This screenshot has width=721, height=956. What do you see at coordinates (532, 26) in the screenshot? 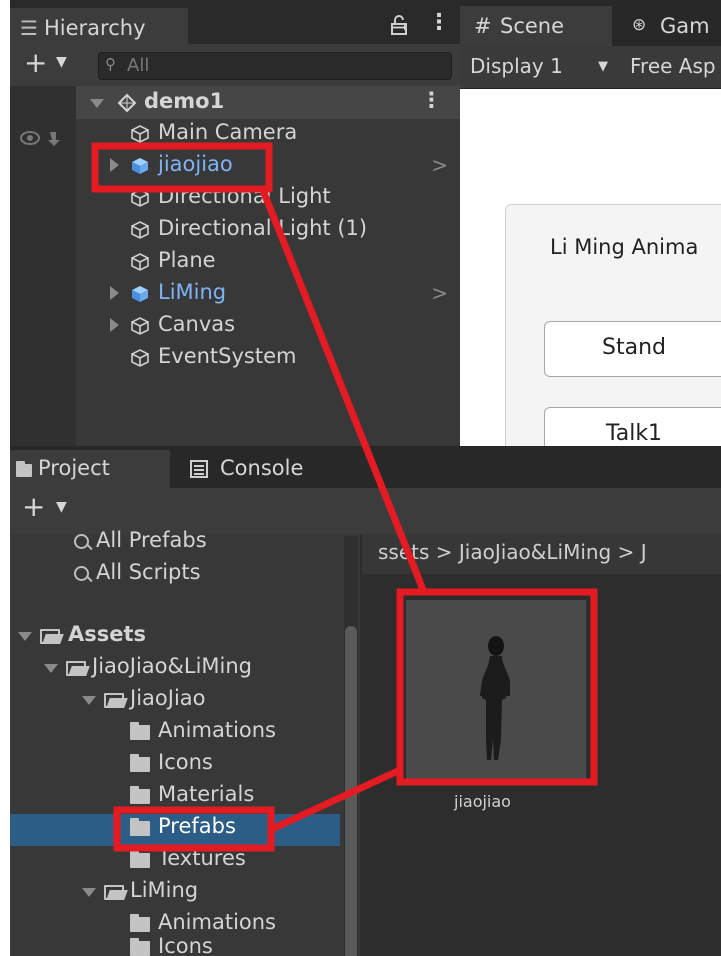
I see `tab-scene-label: Scene` at bounding box center [532, 26].